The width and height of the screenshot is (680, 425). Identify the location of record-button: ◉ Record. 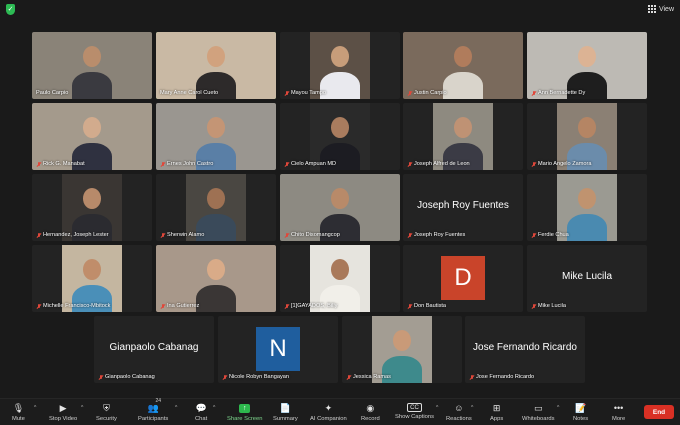
(370, 412).